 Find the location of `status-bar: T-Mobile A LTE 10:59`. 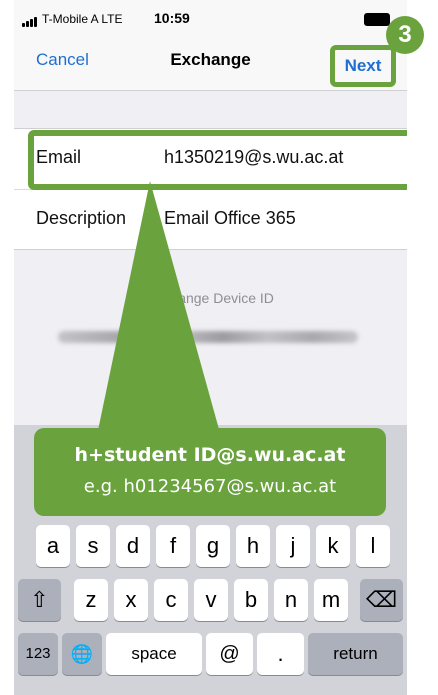

status-bar: T-Mobile A LTE 10:59 is located at coordinates (210, 17).